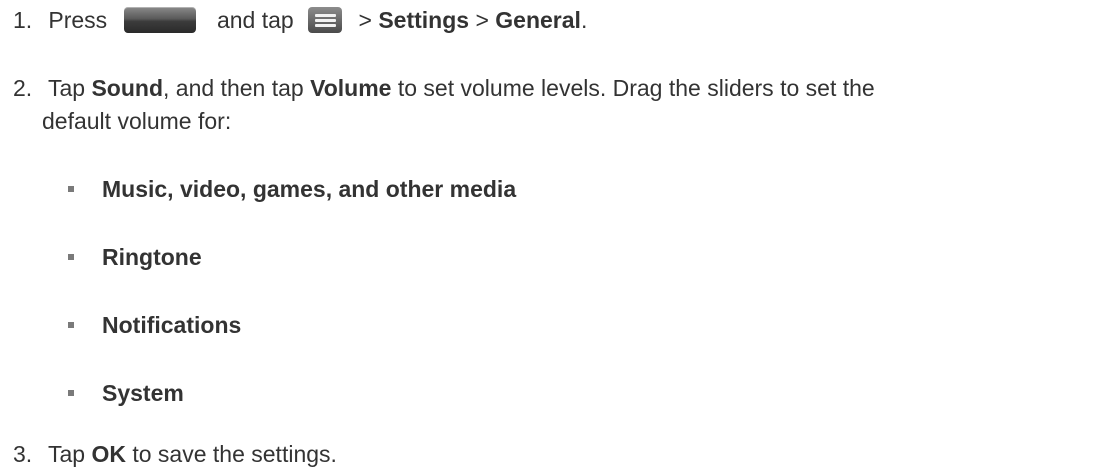 Image resolution: width=1118 pixels, height=471 pixels. I want to click on step-number: 3., so click(23, 454).